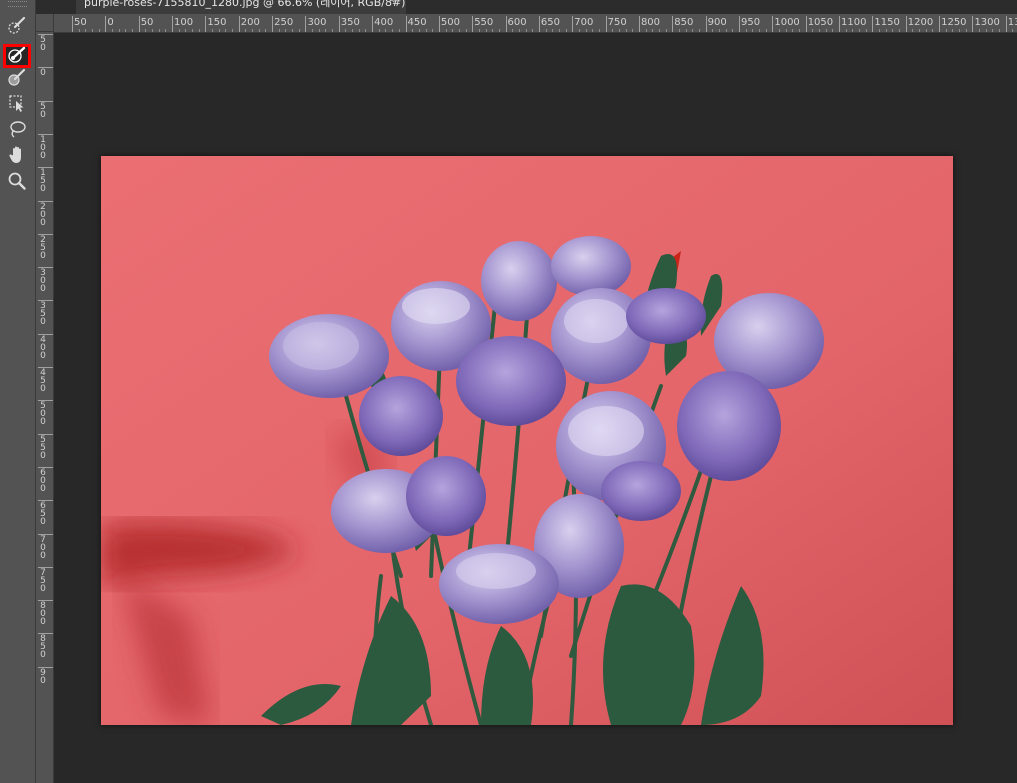  I want to click on quick-selection-brush-tool, so click(17, 27).